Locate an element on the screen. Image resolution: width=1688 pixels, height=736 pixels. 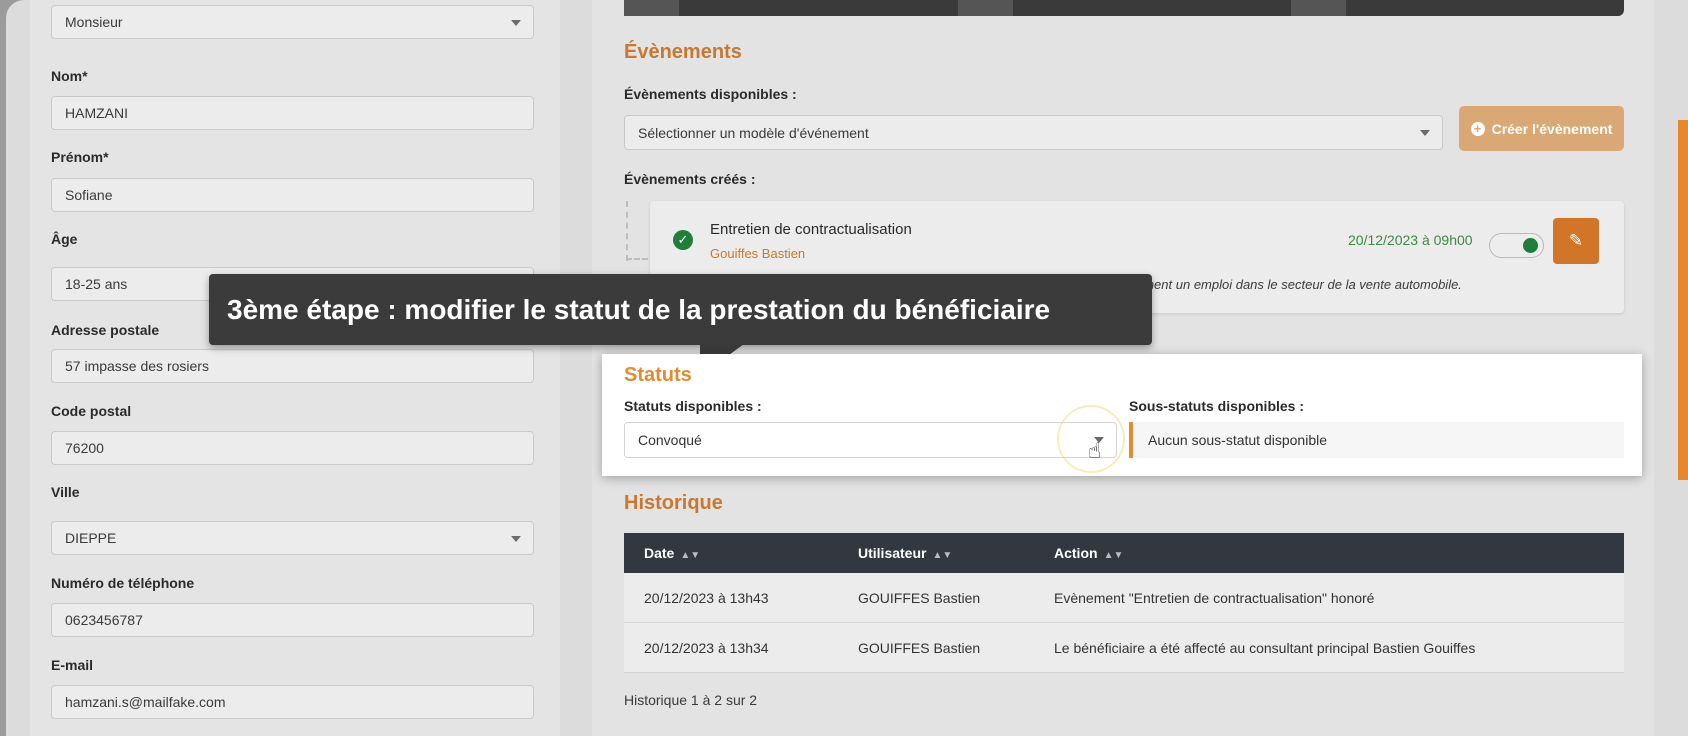
phone-label: Numéro de téléphone is located at coordinates (123, 583).